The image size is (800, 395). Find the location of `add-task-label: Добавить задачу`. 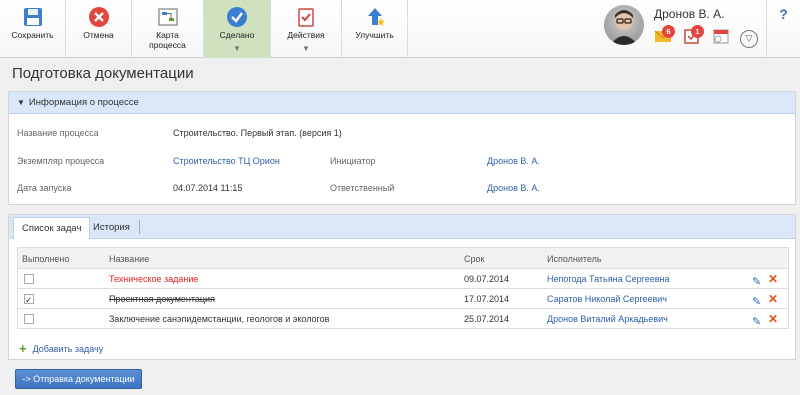

add-task-label: Добавить задачу is located at coordinates (68, 349).